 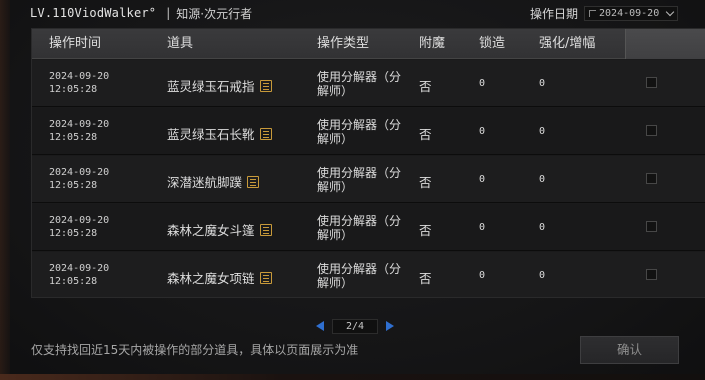 I want to click on calendar-icon, so click(x=593, y=13).